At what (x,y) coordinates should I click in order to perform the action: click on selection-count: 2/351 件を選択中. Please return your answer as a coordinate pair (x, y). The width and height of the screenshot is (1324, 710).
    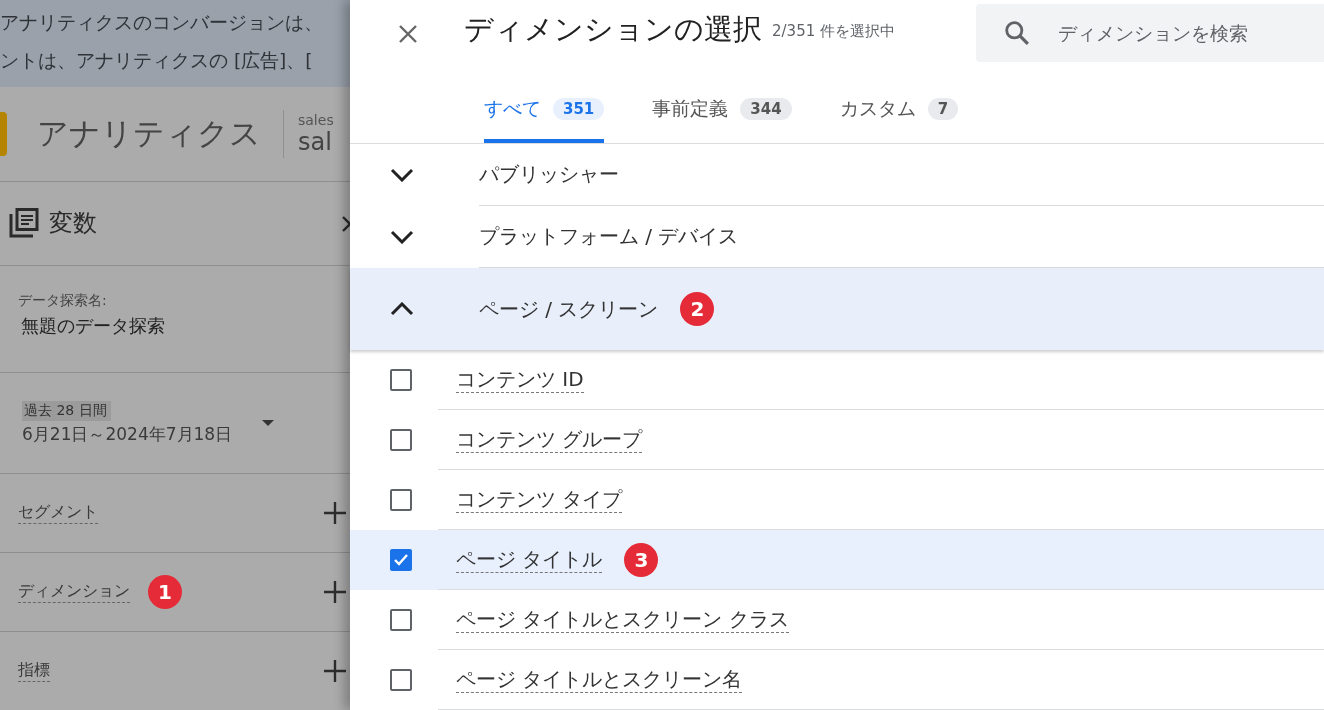
    Looking at the image, I should click on (833, 31).